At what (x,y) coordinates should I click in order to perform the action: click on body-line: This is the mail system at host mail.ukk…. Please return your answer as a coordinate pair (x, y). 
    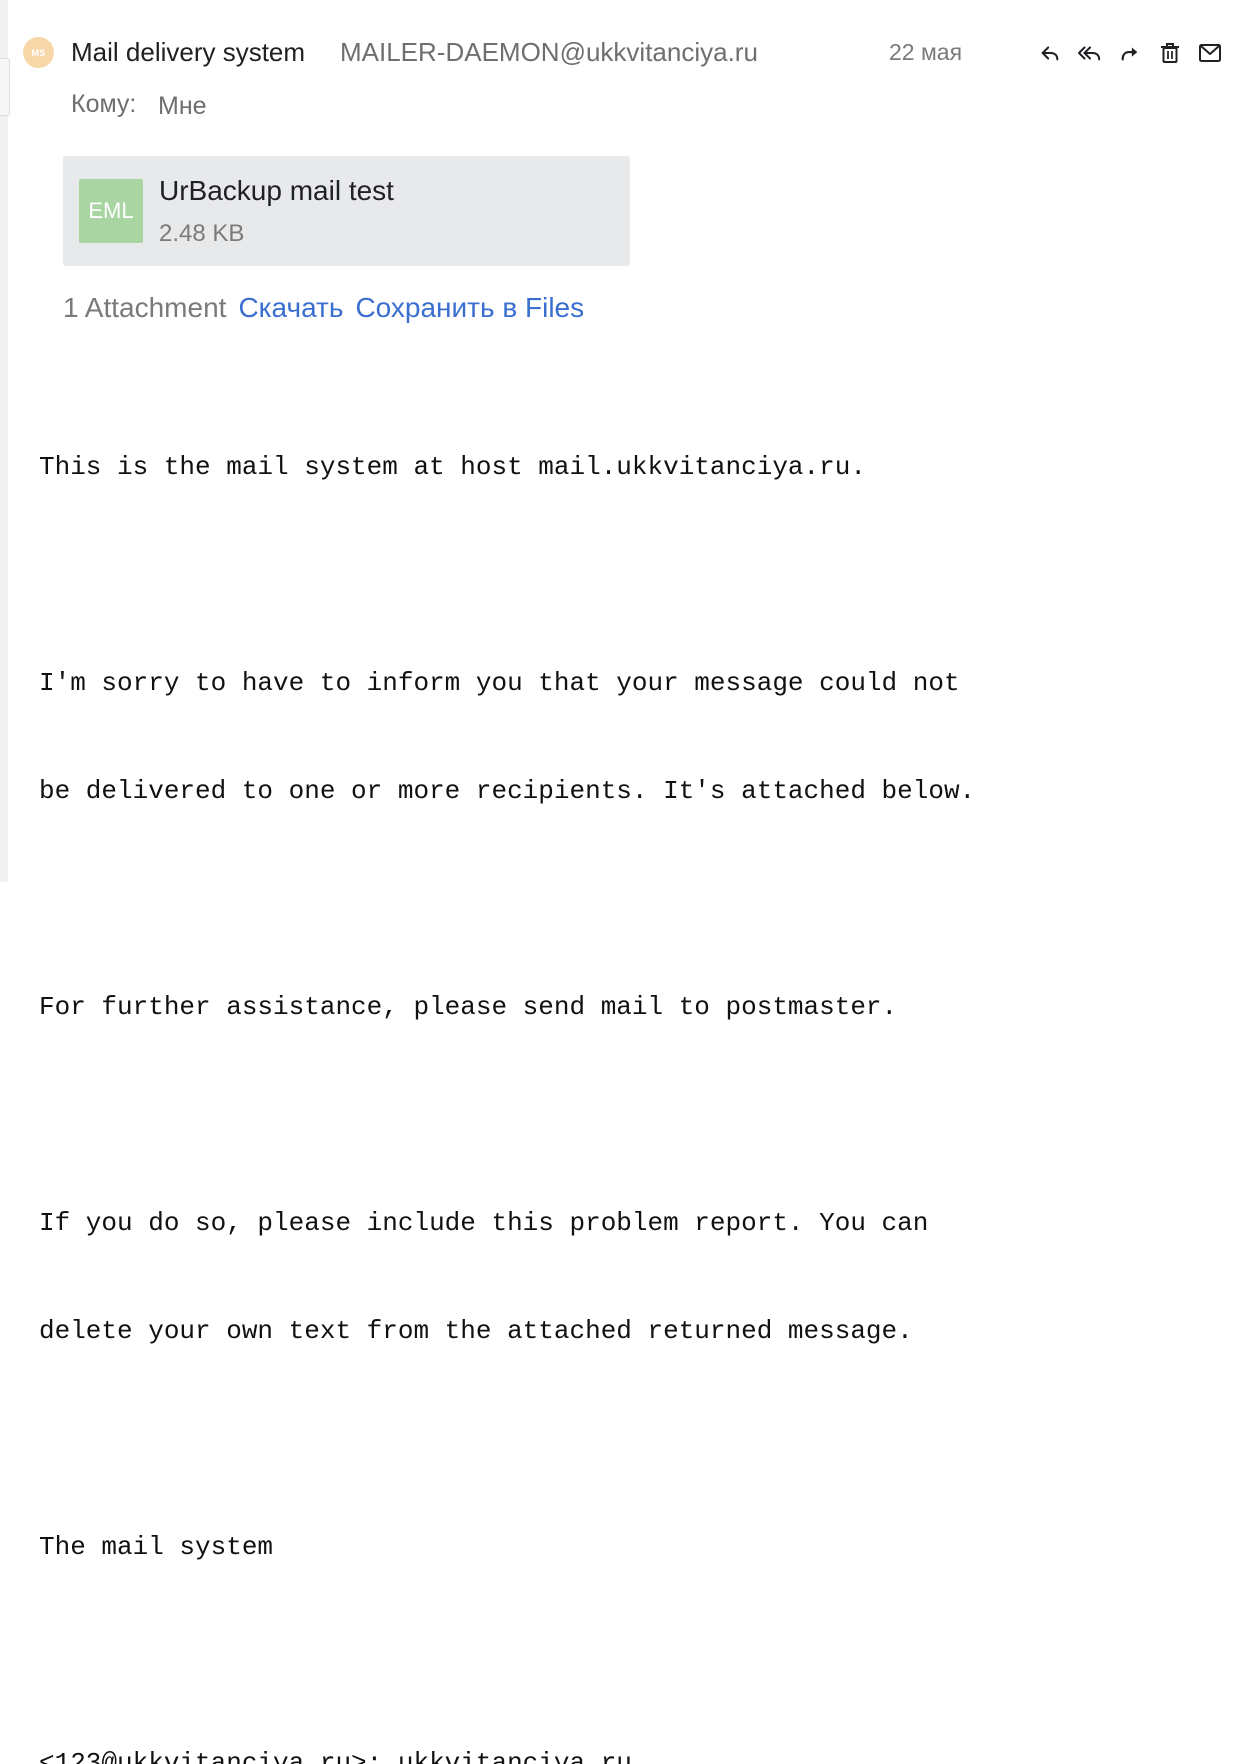
    Looking at the image, I should click on (452, 467).